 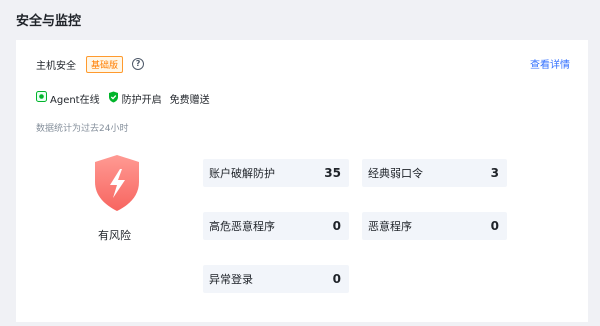 I want to click on metric-abnormal-login: 异常登录 0, so click(x=276, y=279).